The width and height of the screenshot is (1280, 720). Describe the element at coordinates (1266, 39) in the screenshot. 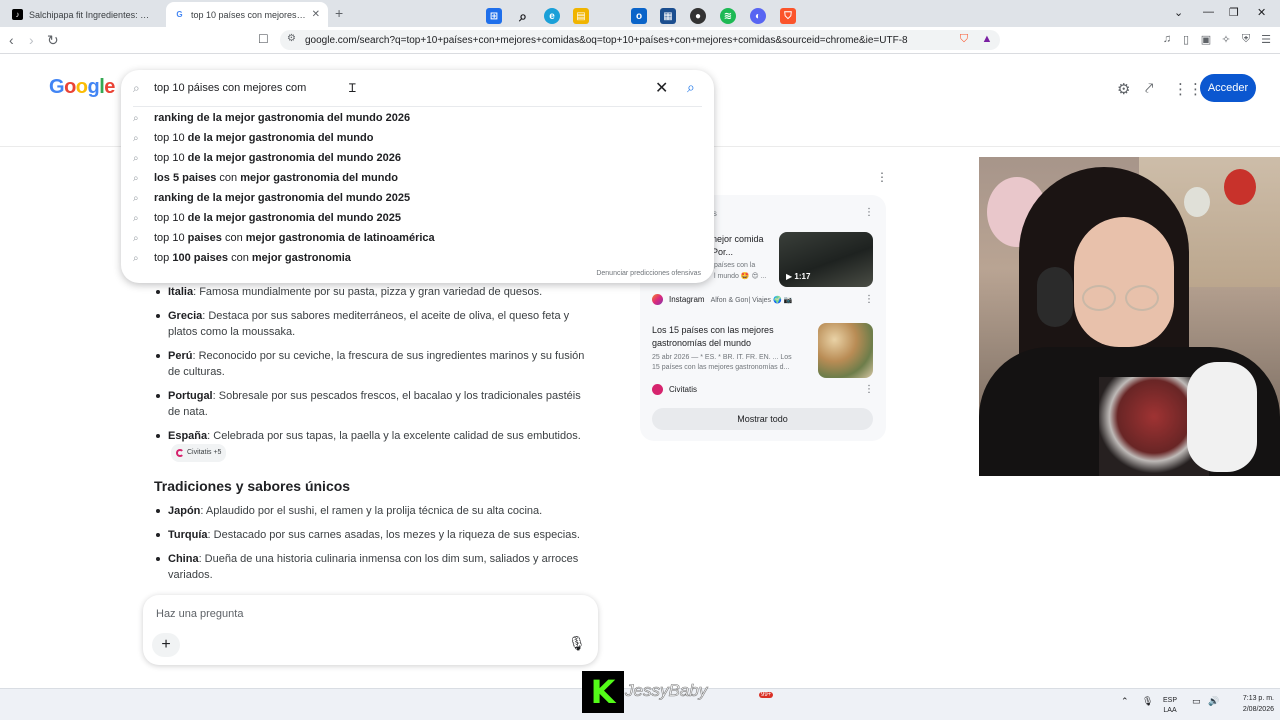

I see `menu-icon: ☰` at that location.